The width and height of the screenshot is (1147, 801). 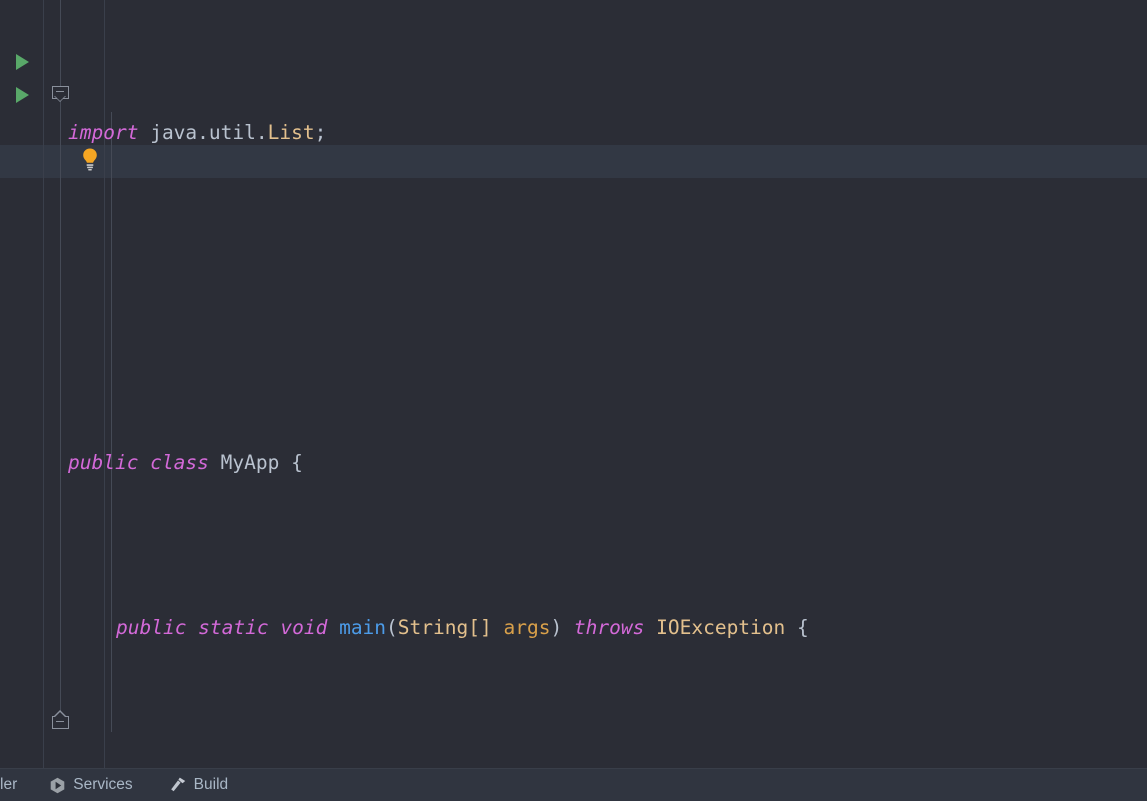 What do you see at coordinates (444, 627) in the screenshot?
I see `token-type: String[]` at bounding box center [444, 627].